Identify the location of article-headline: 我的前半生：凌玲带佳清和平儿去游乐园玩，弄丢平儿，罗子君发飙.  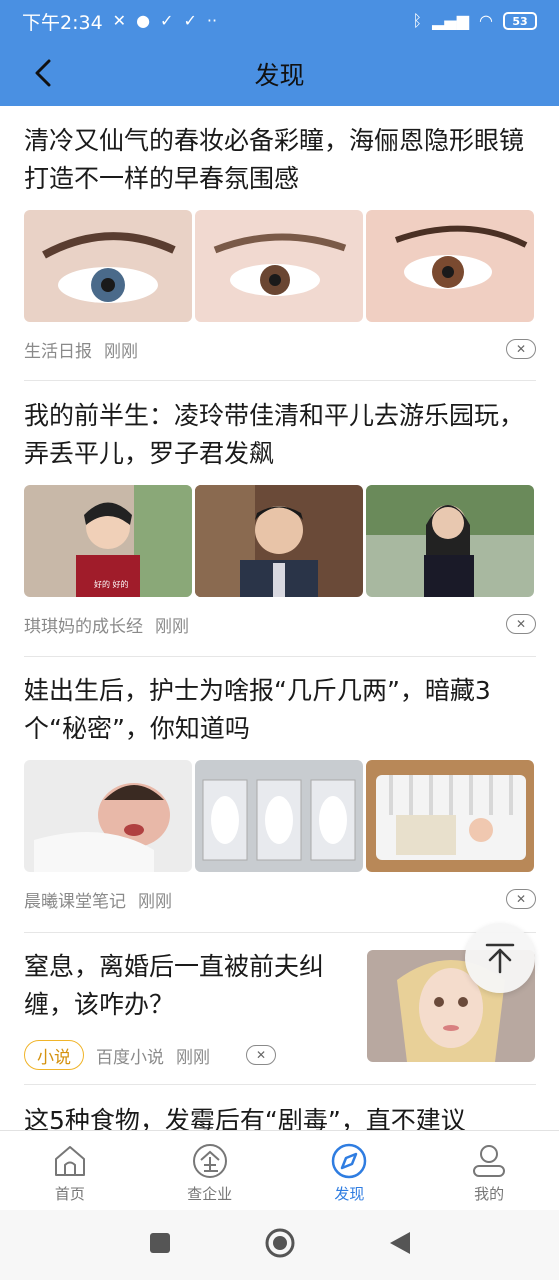
(280, 435).